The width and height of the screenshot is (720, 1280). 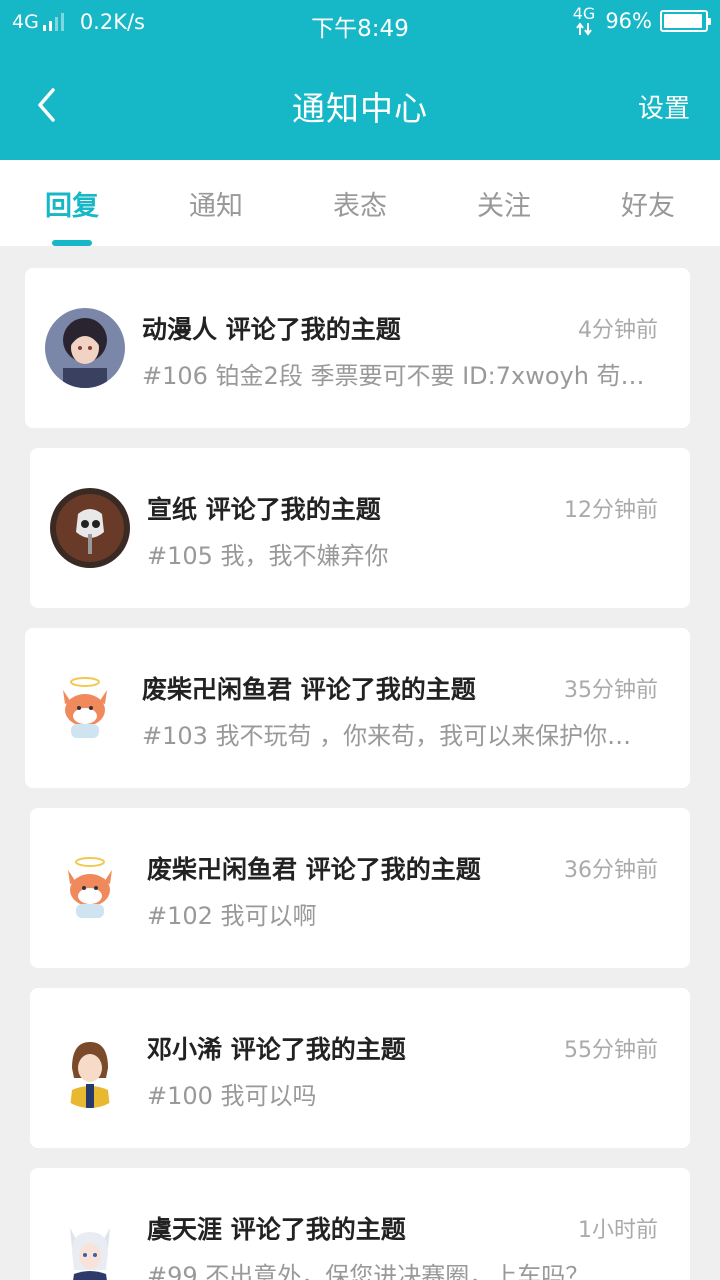 I want to click on notification-title: 宣纸 评论了我的主题, so click(x=264, y=509).